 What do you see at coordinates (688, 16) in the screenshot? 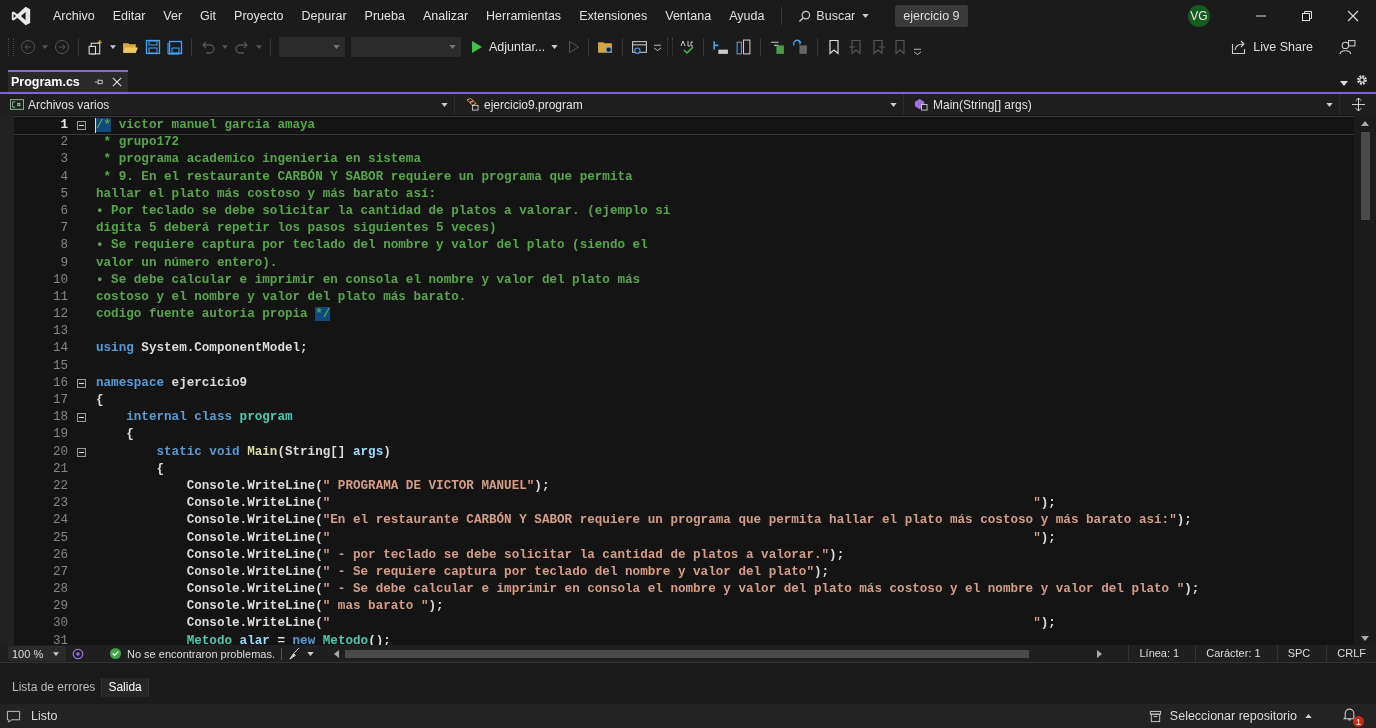
I see `menu-item: Ventana` at bounding box center [688, 16].